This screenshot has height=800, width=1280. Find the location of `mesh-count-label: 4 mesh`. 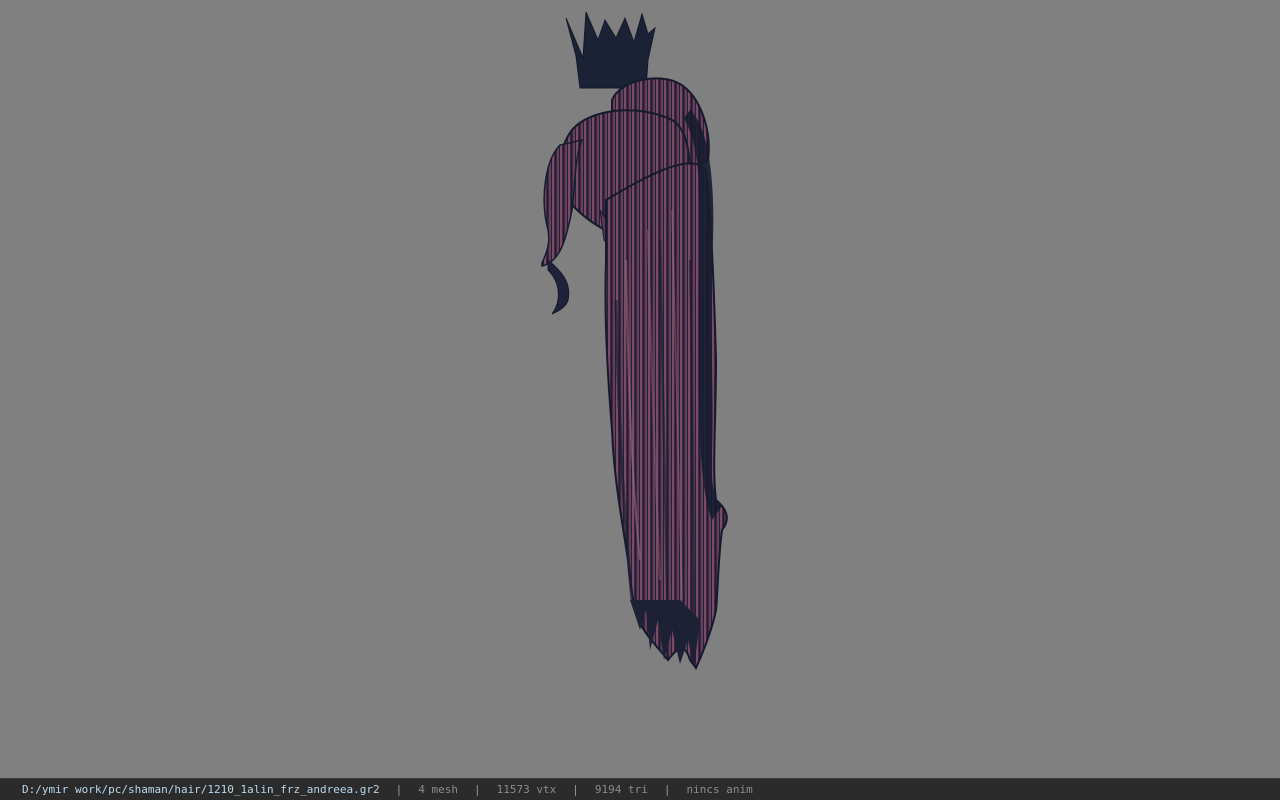

mesh-count-label: 4 mesh is located at coordinates (438, 789).